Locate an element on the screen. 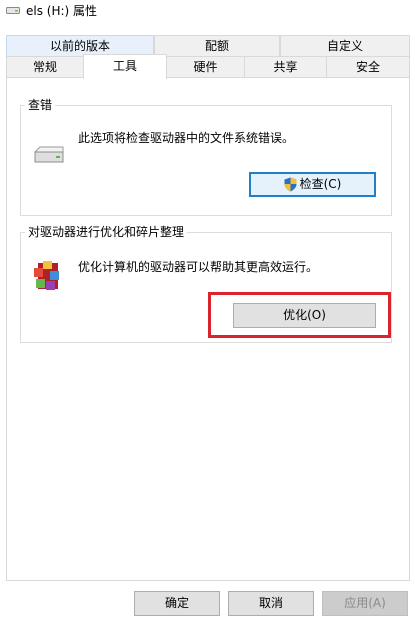  error-checking-title: 查错 is located at coordinates (40, 105).